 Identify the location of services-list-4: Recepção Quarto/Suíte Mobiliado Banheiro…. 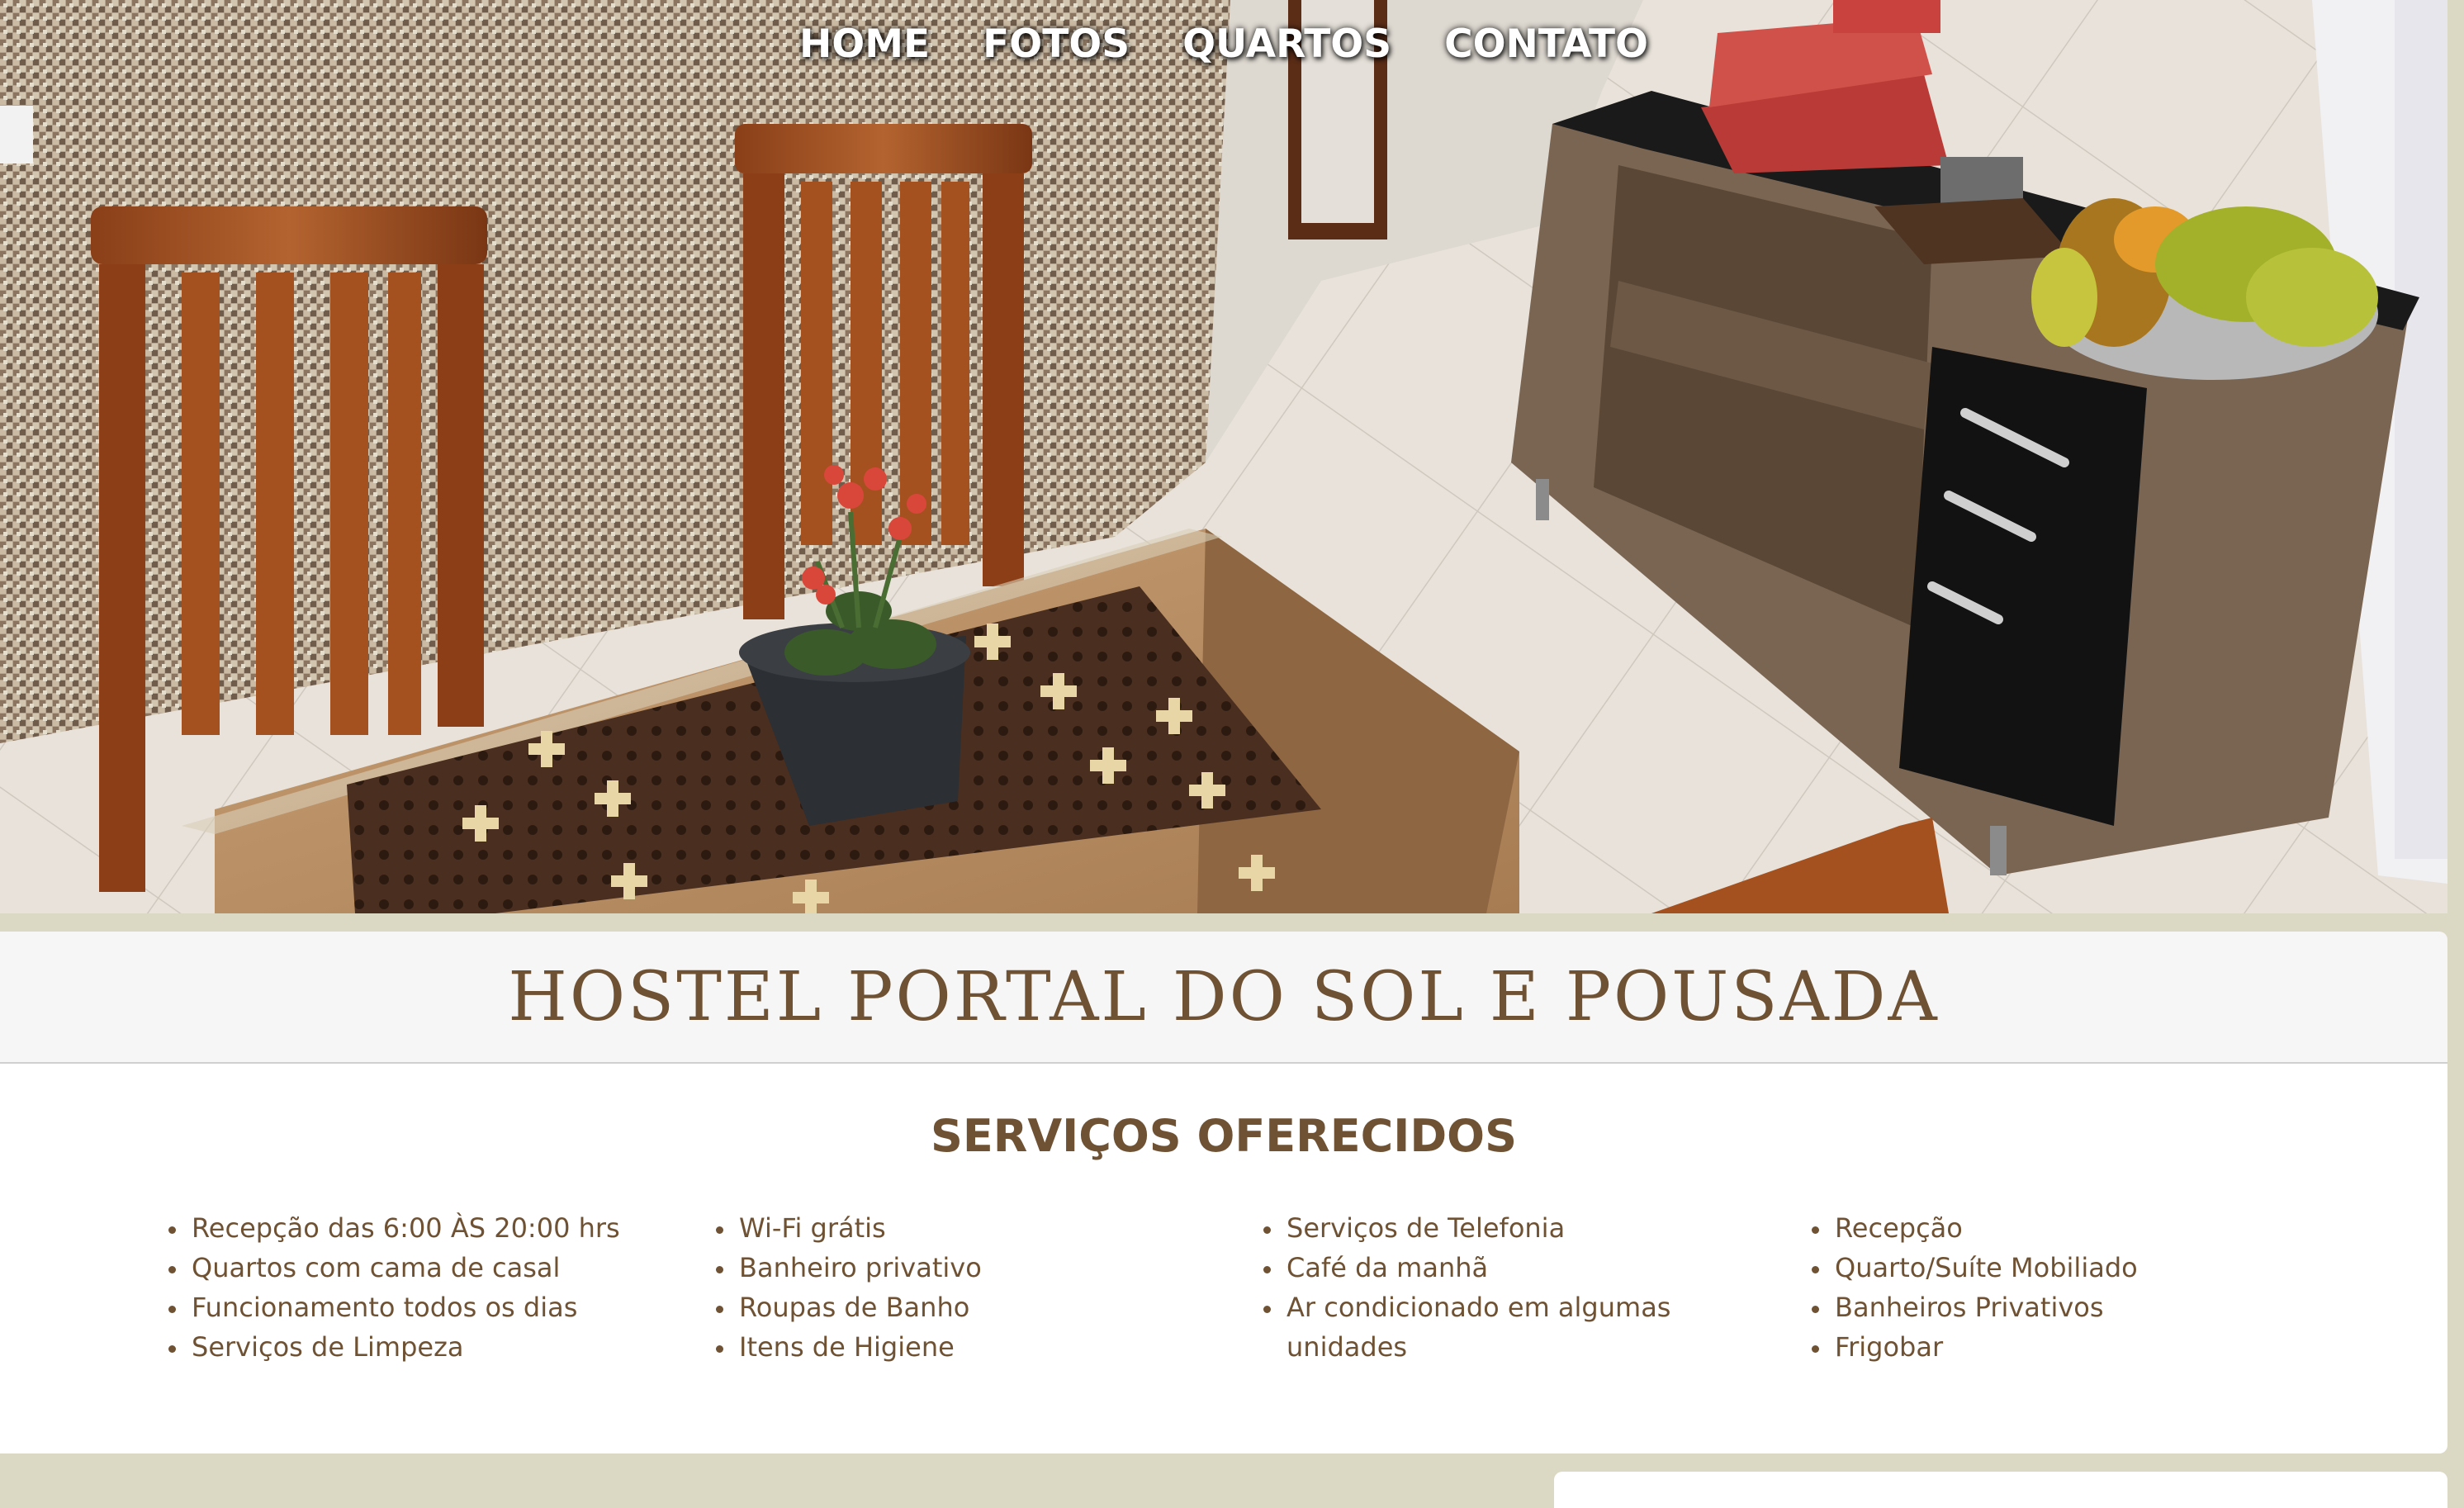
(2047, 1287).